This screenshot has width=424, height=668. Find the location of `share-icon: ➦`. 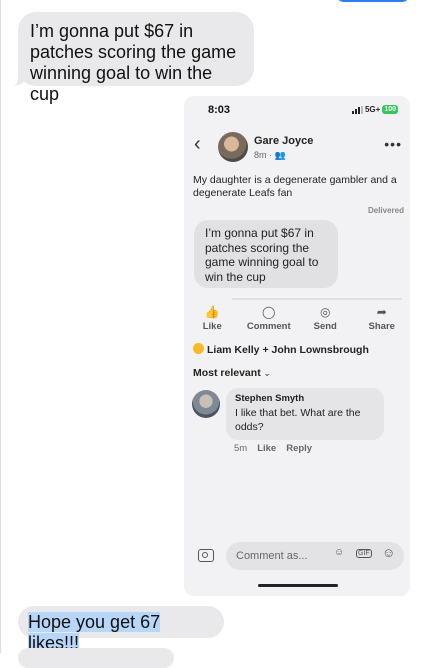

share-icon: ➦ is located at coordinates (381, 312).